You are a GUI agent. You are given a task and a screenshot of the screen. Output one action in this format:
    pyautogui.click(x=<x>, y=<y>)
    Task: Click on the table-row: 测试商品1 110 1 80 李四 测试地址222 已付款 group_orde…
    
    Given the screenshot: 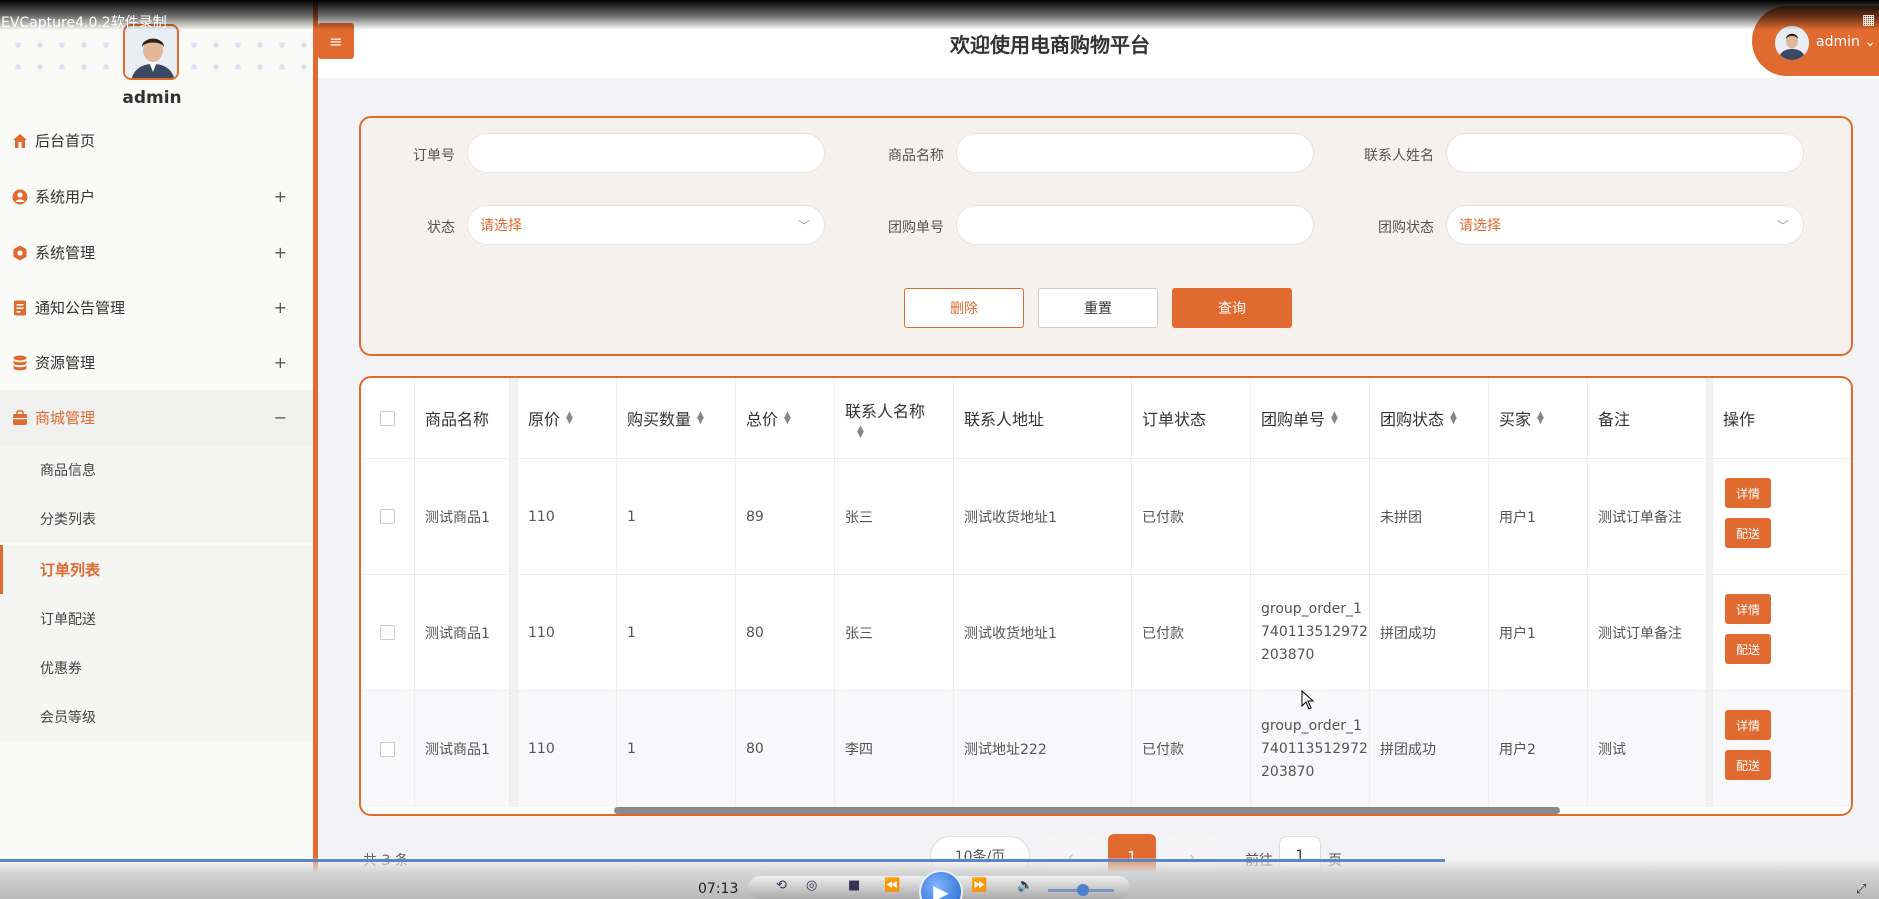 What is the action you would take?
    pyautogui.click(x=1106, y=749)
    